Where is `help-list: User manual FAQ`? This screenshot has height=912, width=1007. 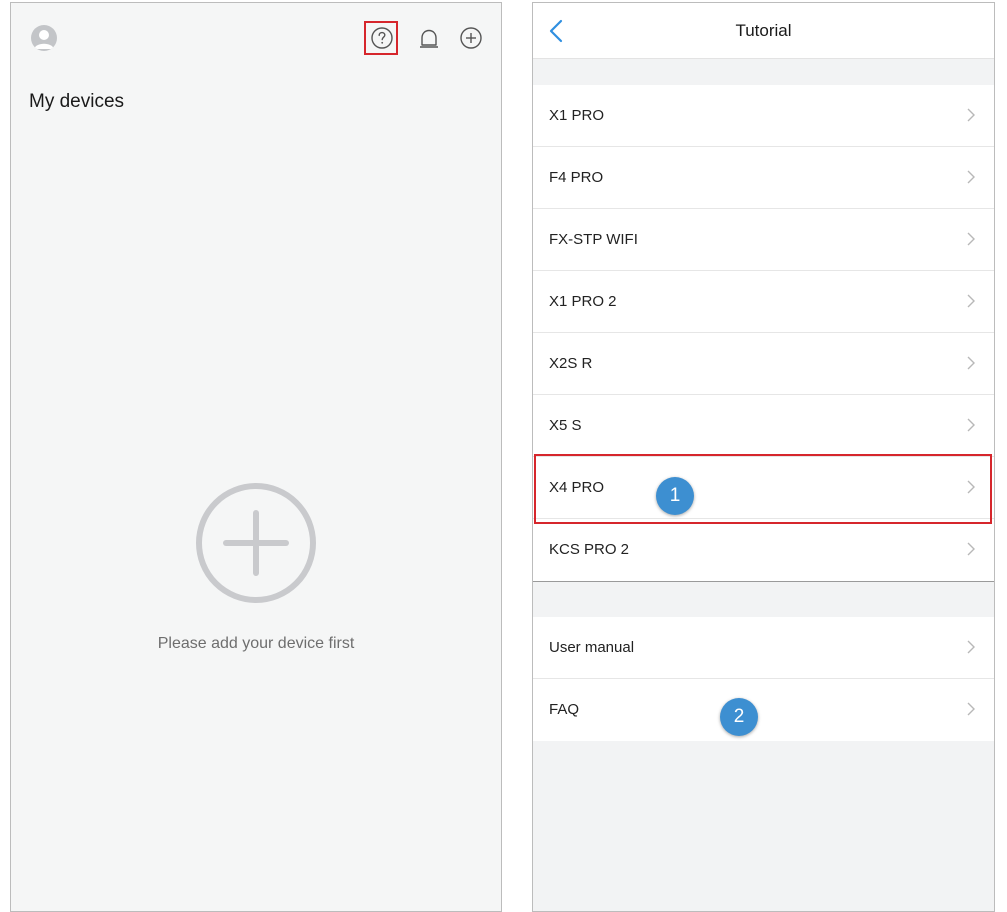
help-list: User manual FAQ is located at coordinates (763, 679).